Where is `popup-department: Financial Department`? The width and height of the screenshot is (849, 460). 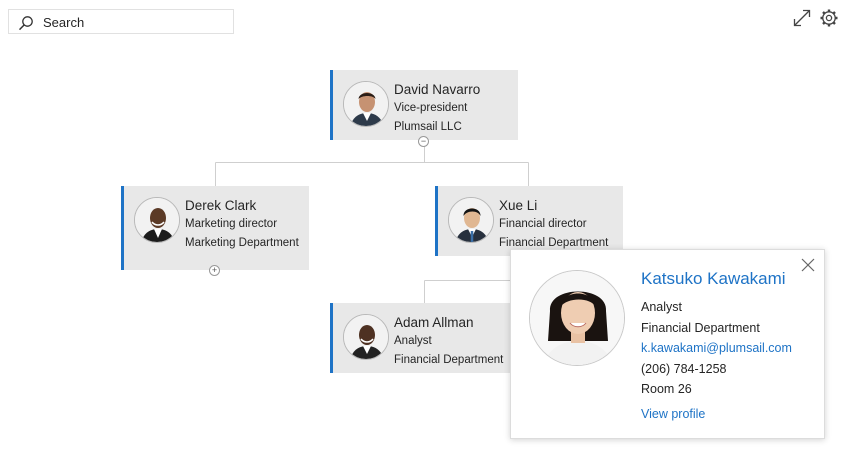
popup-department: Financial Department is located at coordinates (700, 328).